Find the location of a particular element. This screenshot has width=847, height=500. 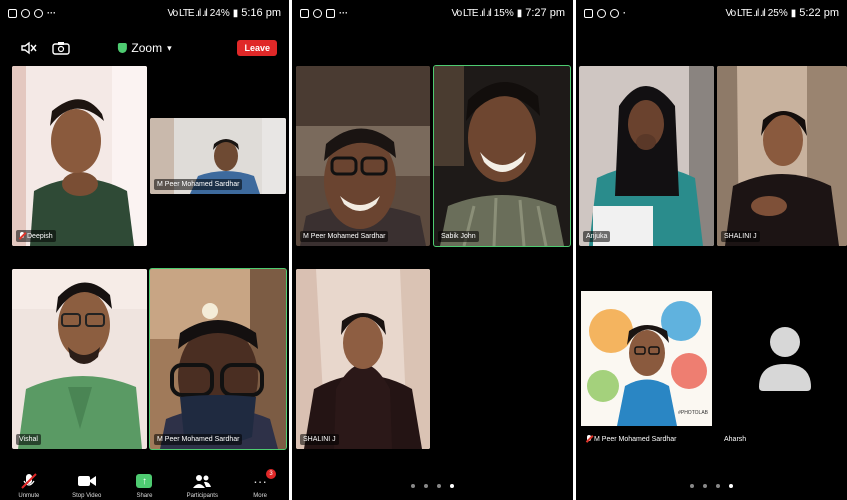

participant-name-tag: Deepish is located at coordinates (36, 236).